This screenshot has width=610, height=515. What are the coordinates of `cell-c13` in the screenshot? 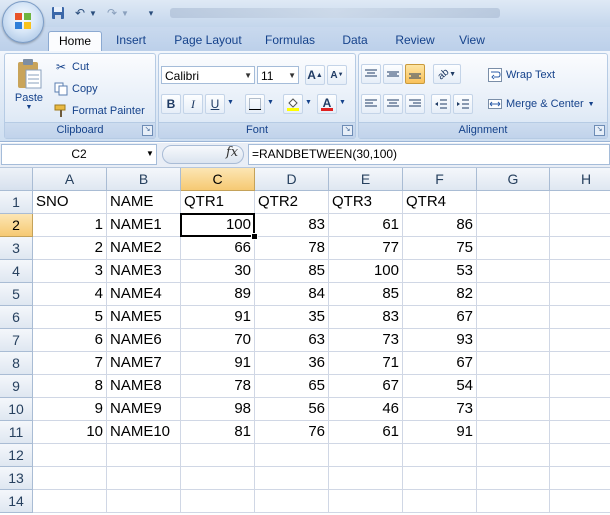 It's located at (218, 478).